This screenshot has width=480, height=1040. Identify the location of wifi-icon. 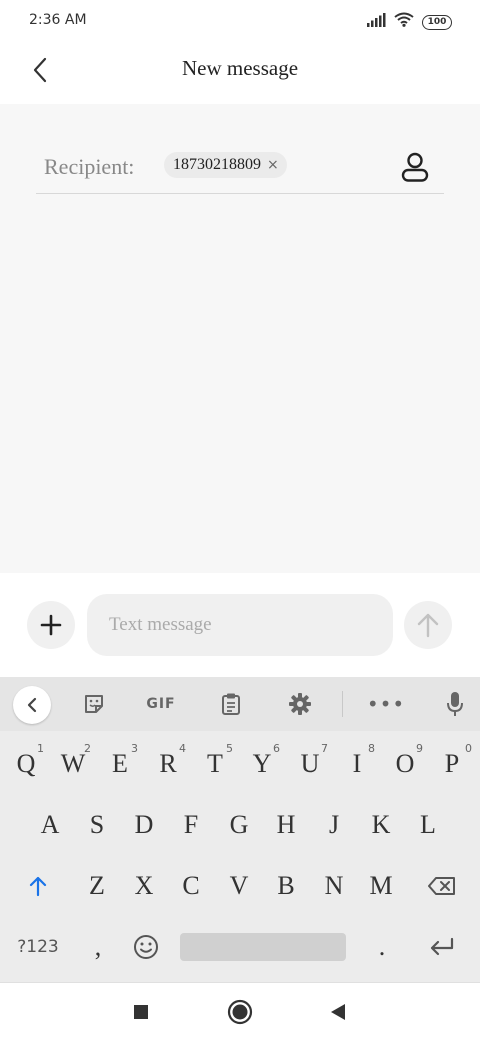
(404, 22).